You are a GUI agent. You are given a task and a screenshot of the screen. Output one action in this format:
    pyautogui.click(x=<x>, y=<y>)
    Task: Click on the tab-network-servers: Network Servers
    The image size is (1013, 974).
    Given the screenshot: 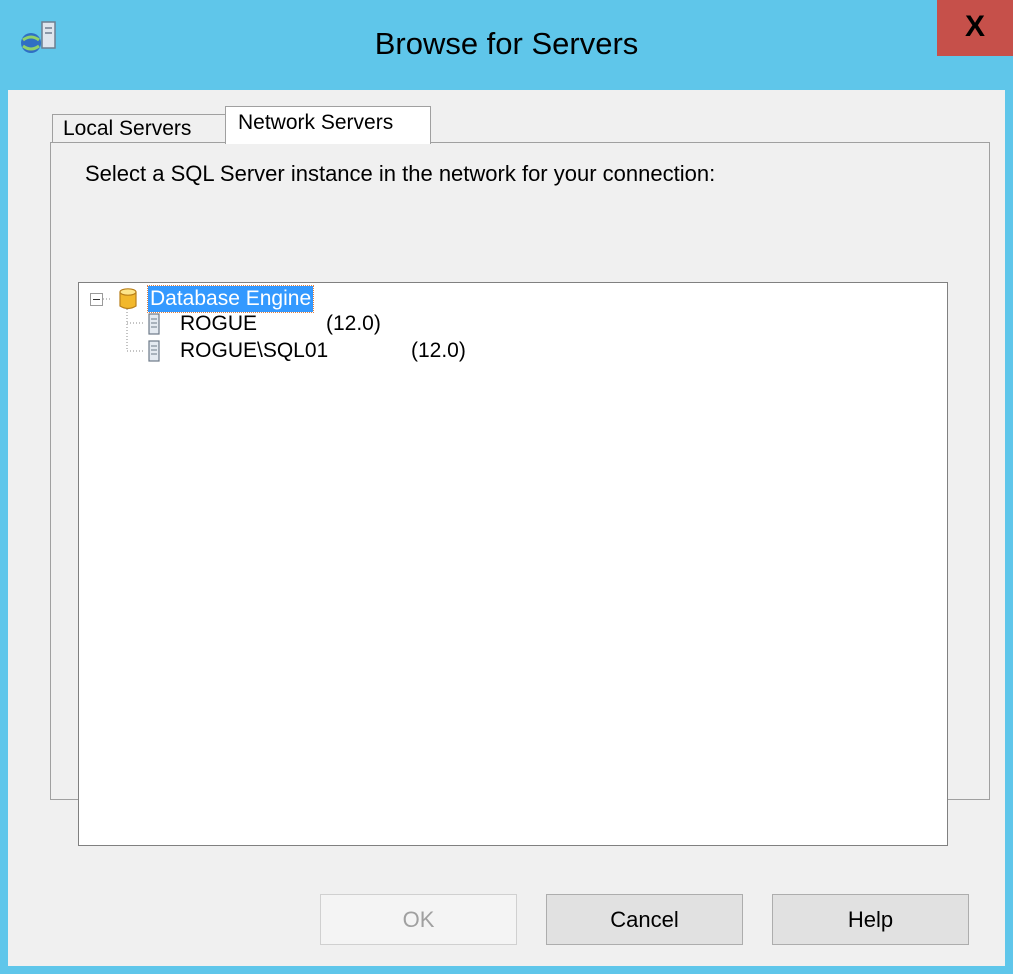 What is the action you would take?
    pyautogui.click(x=328, y=125)
    